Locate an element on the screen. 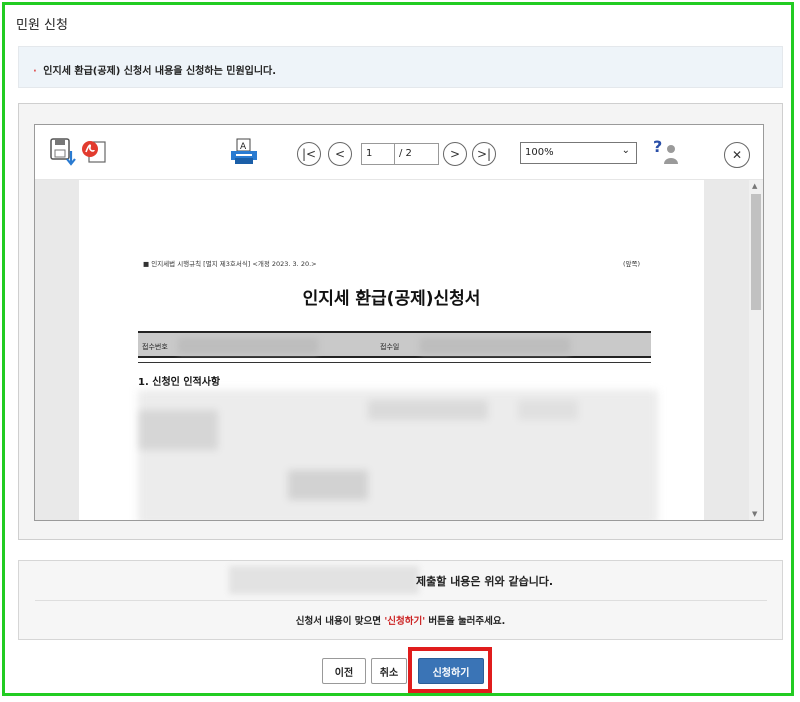  save-icon is located at coordinates (63, 155).